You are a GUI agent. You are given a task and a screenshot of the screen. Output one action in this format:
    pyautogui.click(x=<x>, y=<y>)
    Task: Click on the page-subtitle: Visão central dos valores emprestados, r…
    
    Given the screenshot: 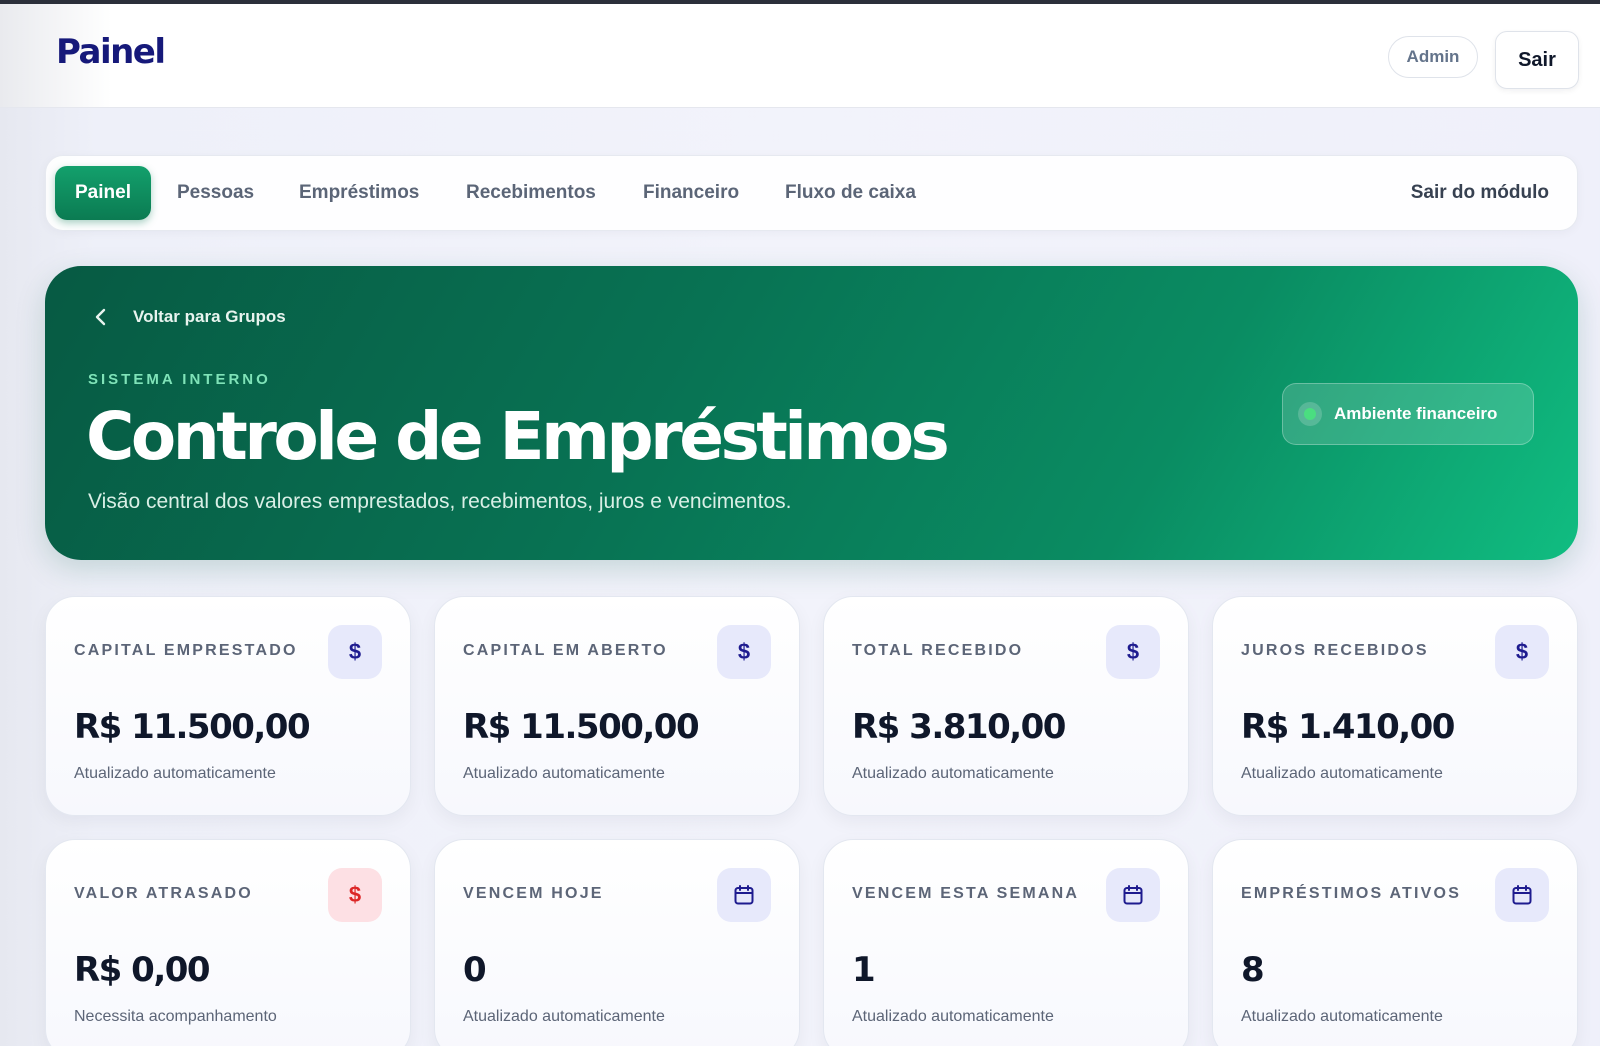 What is the action you would take?
    pyautogui.click(x=440, y=501)
    